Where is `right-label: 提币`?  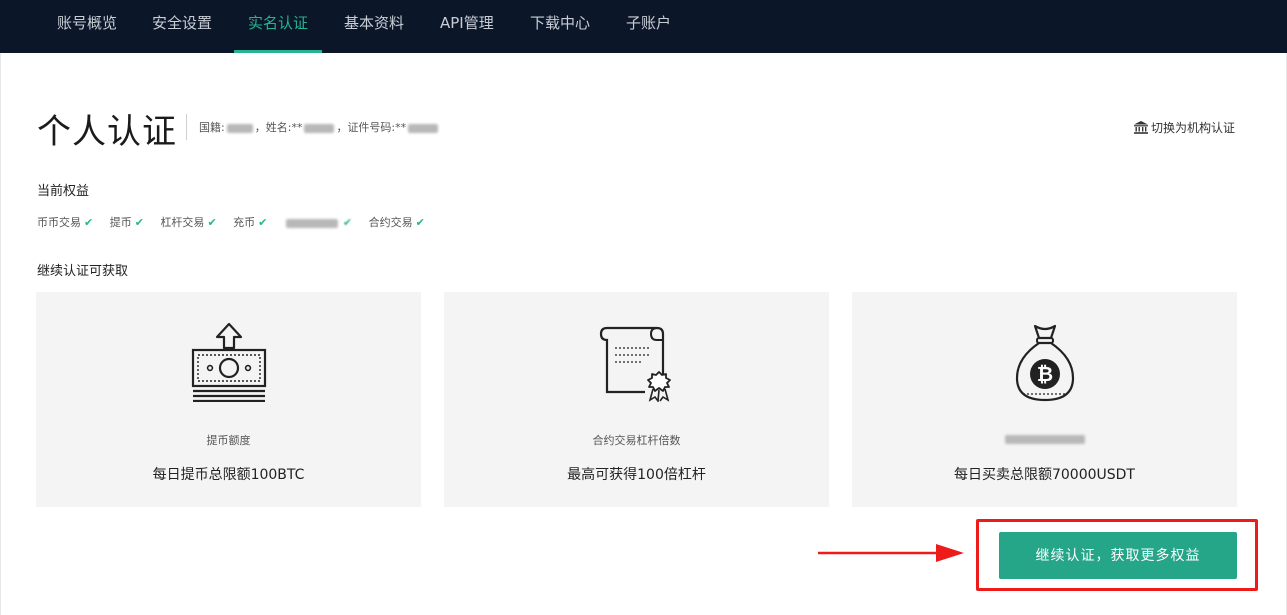
right-label: 提币 is located at coordinates (120, 222).